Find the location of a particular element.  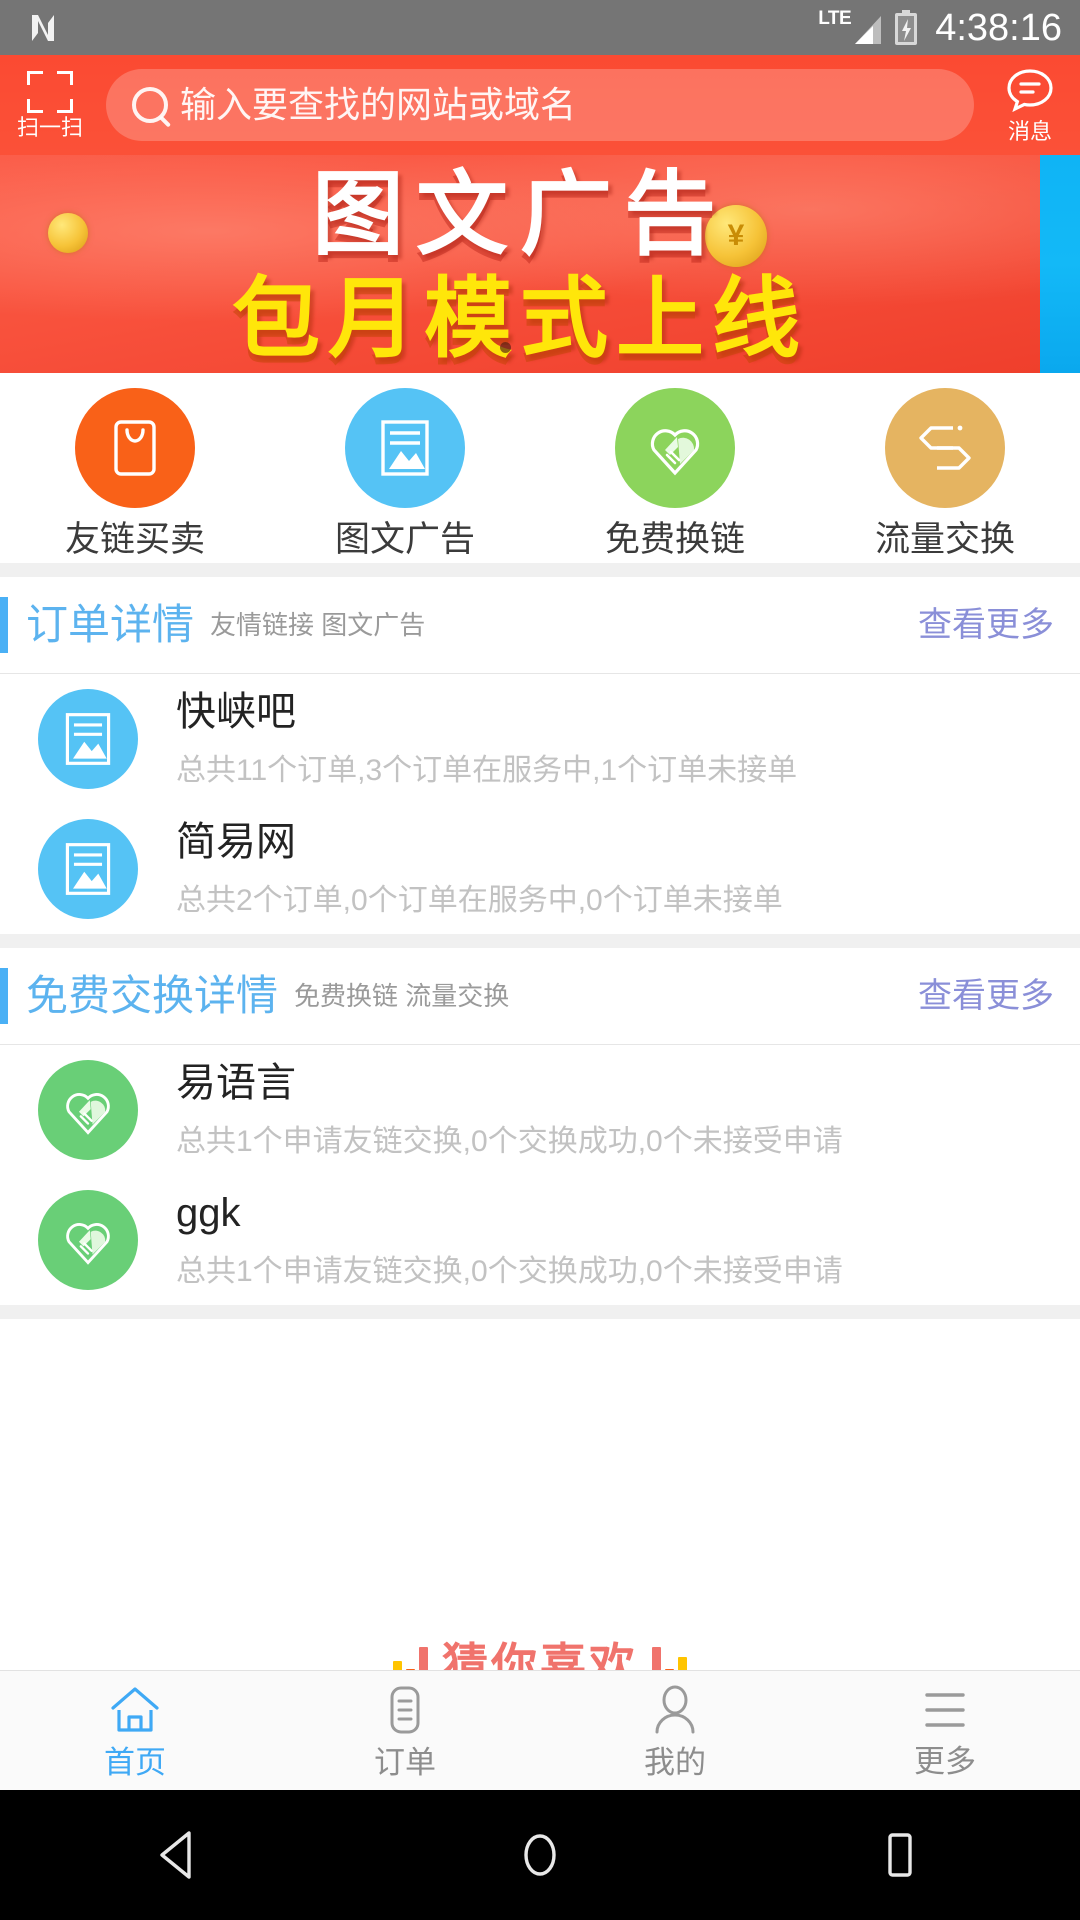

tab-orders-label: 订单 is located at coordinates (405, 1762).